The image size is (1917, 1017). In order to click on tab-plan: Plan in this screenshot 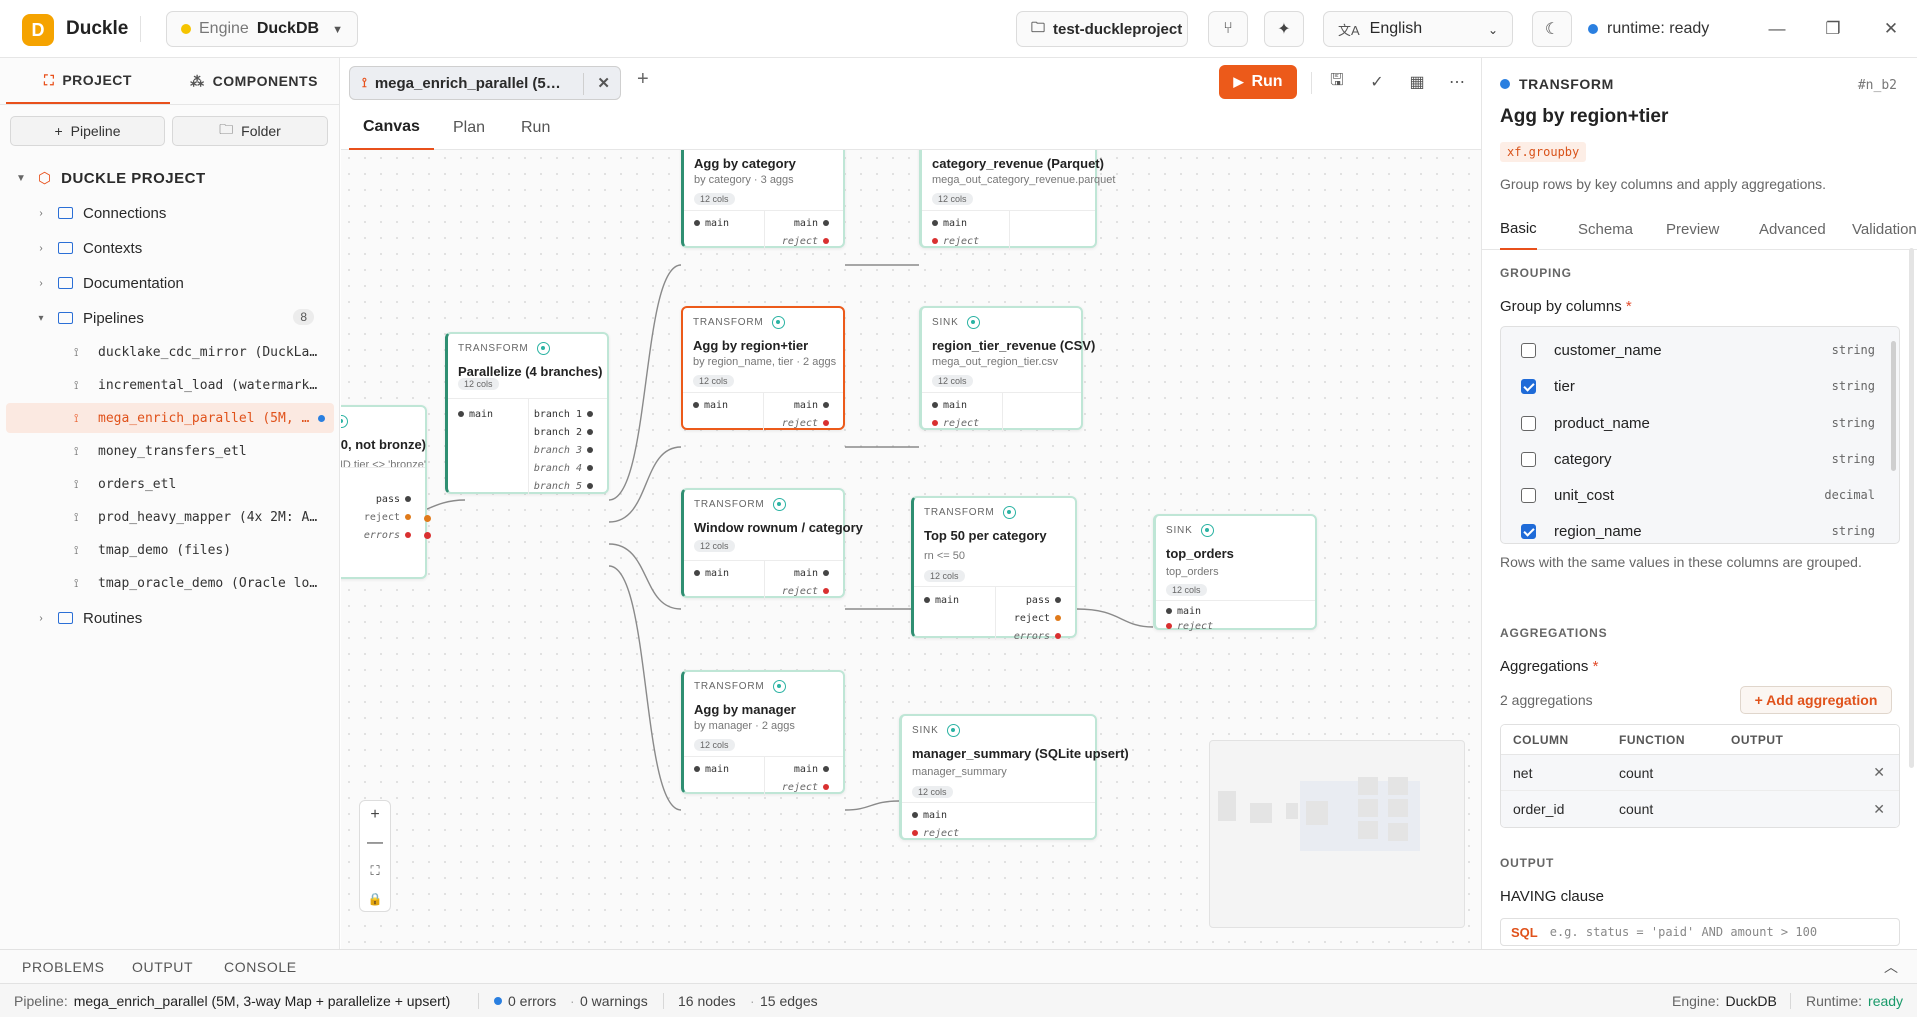, I will do `click(469, 128)`.